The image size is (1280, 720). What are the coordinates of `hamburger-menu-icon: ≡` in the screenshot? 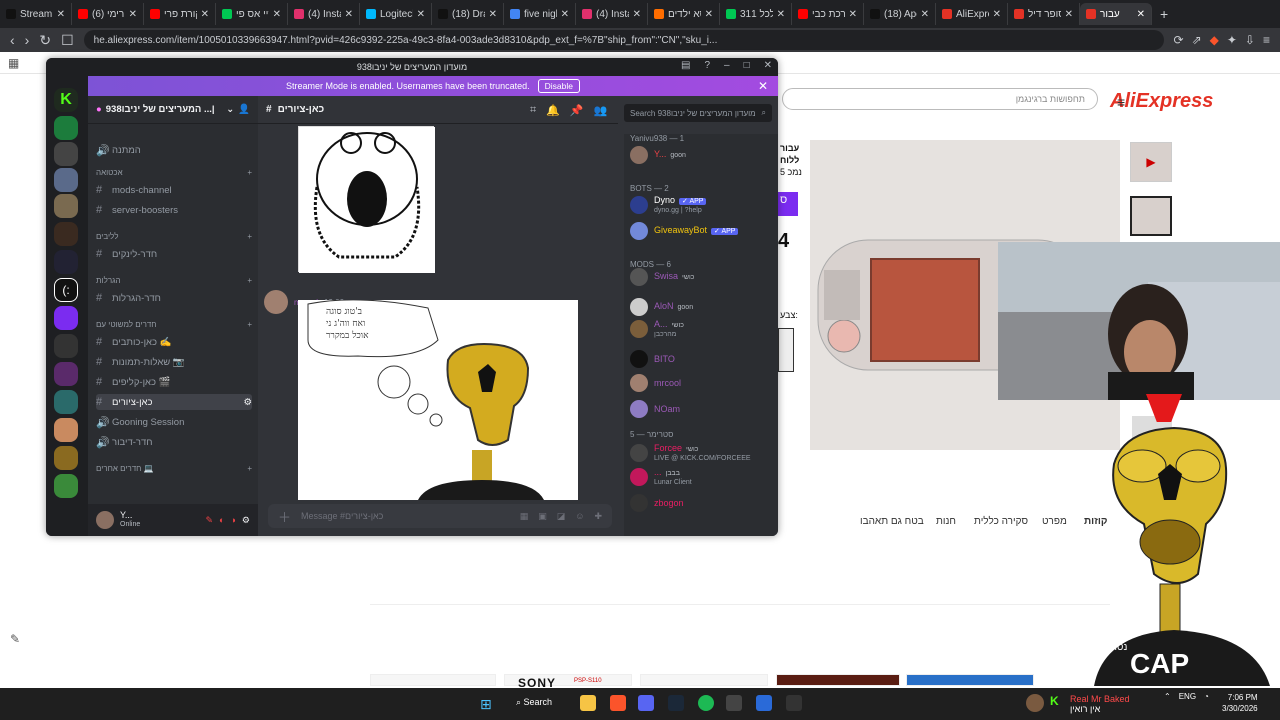 It's located at (1121, 102).